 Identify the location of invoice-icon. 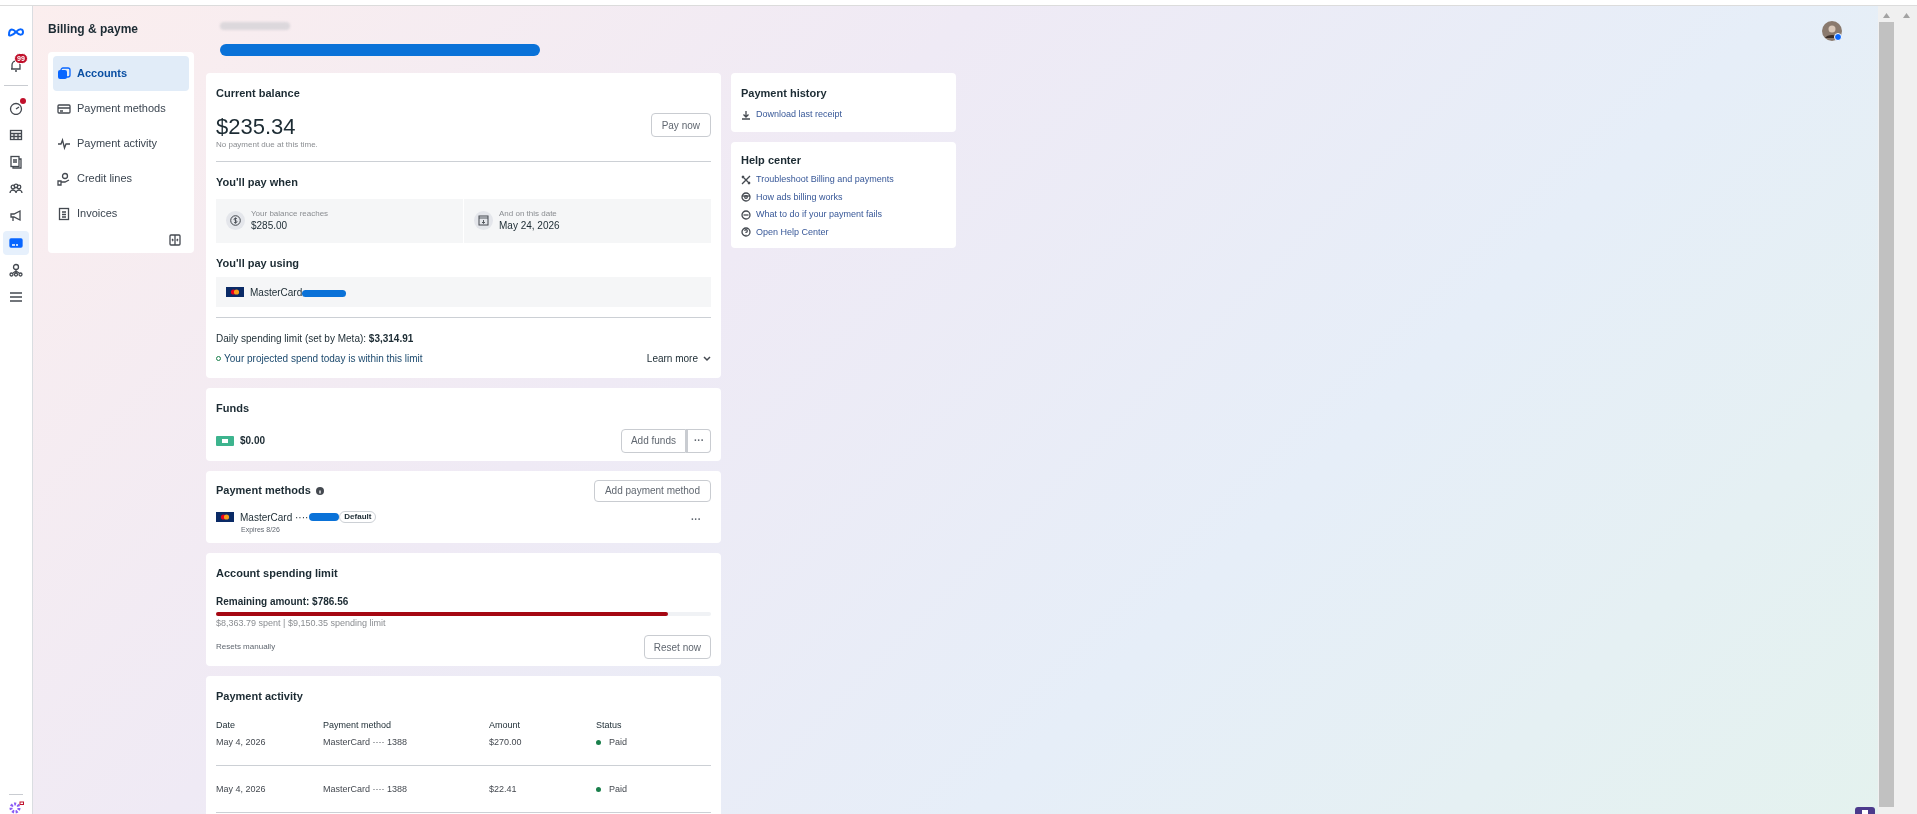
(64, 213).